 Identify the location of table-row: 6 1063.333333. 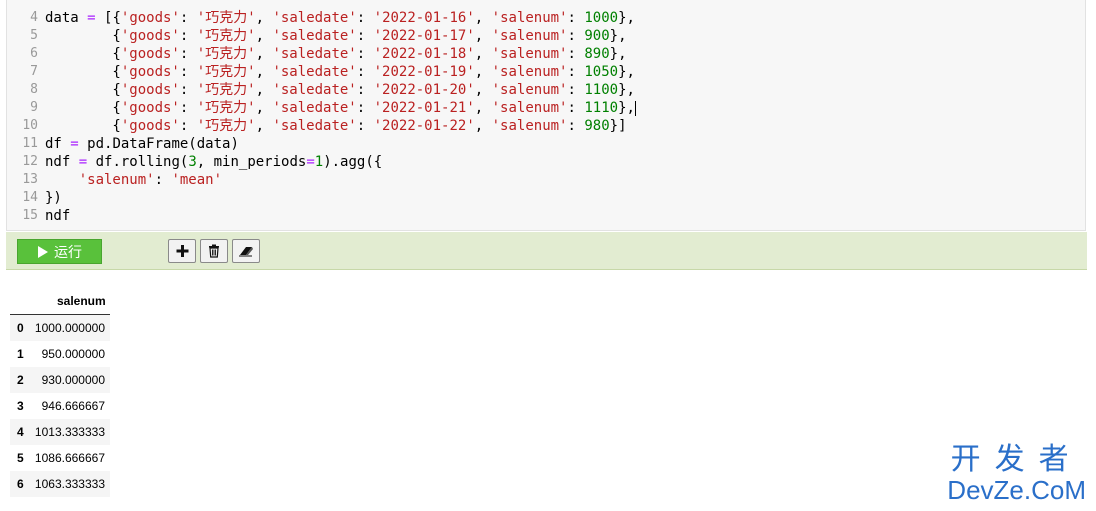
(60, 484).